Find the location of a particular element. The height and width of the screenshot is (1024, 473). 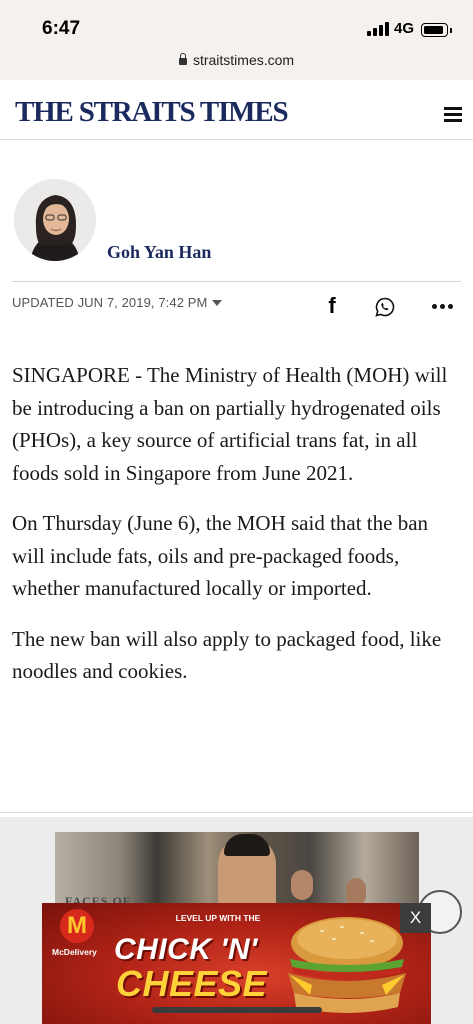

related-photo: FACES OF is located at coordinates (237, 872).